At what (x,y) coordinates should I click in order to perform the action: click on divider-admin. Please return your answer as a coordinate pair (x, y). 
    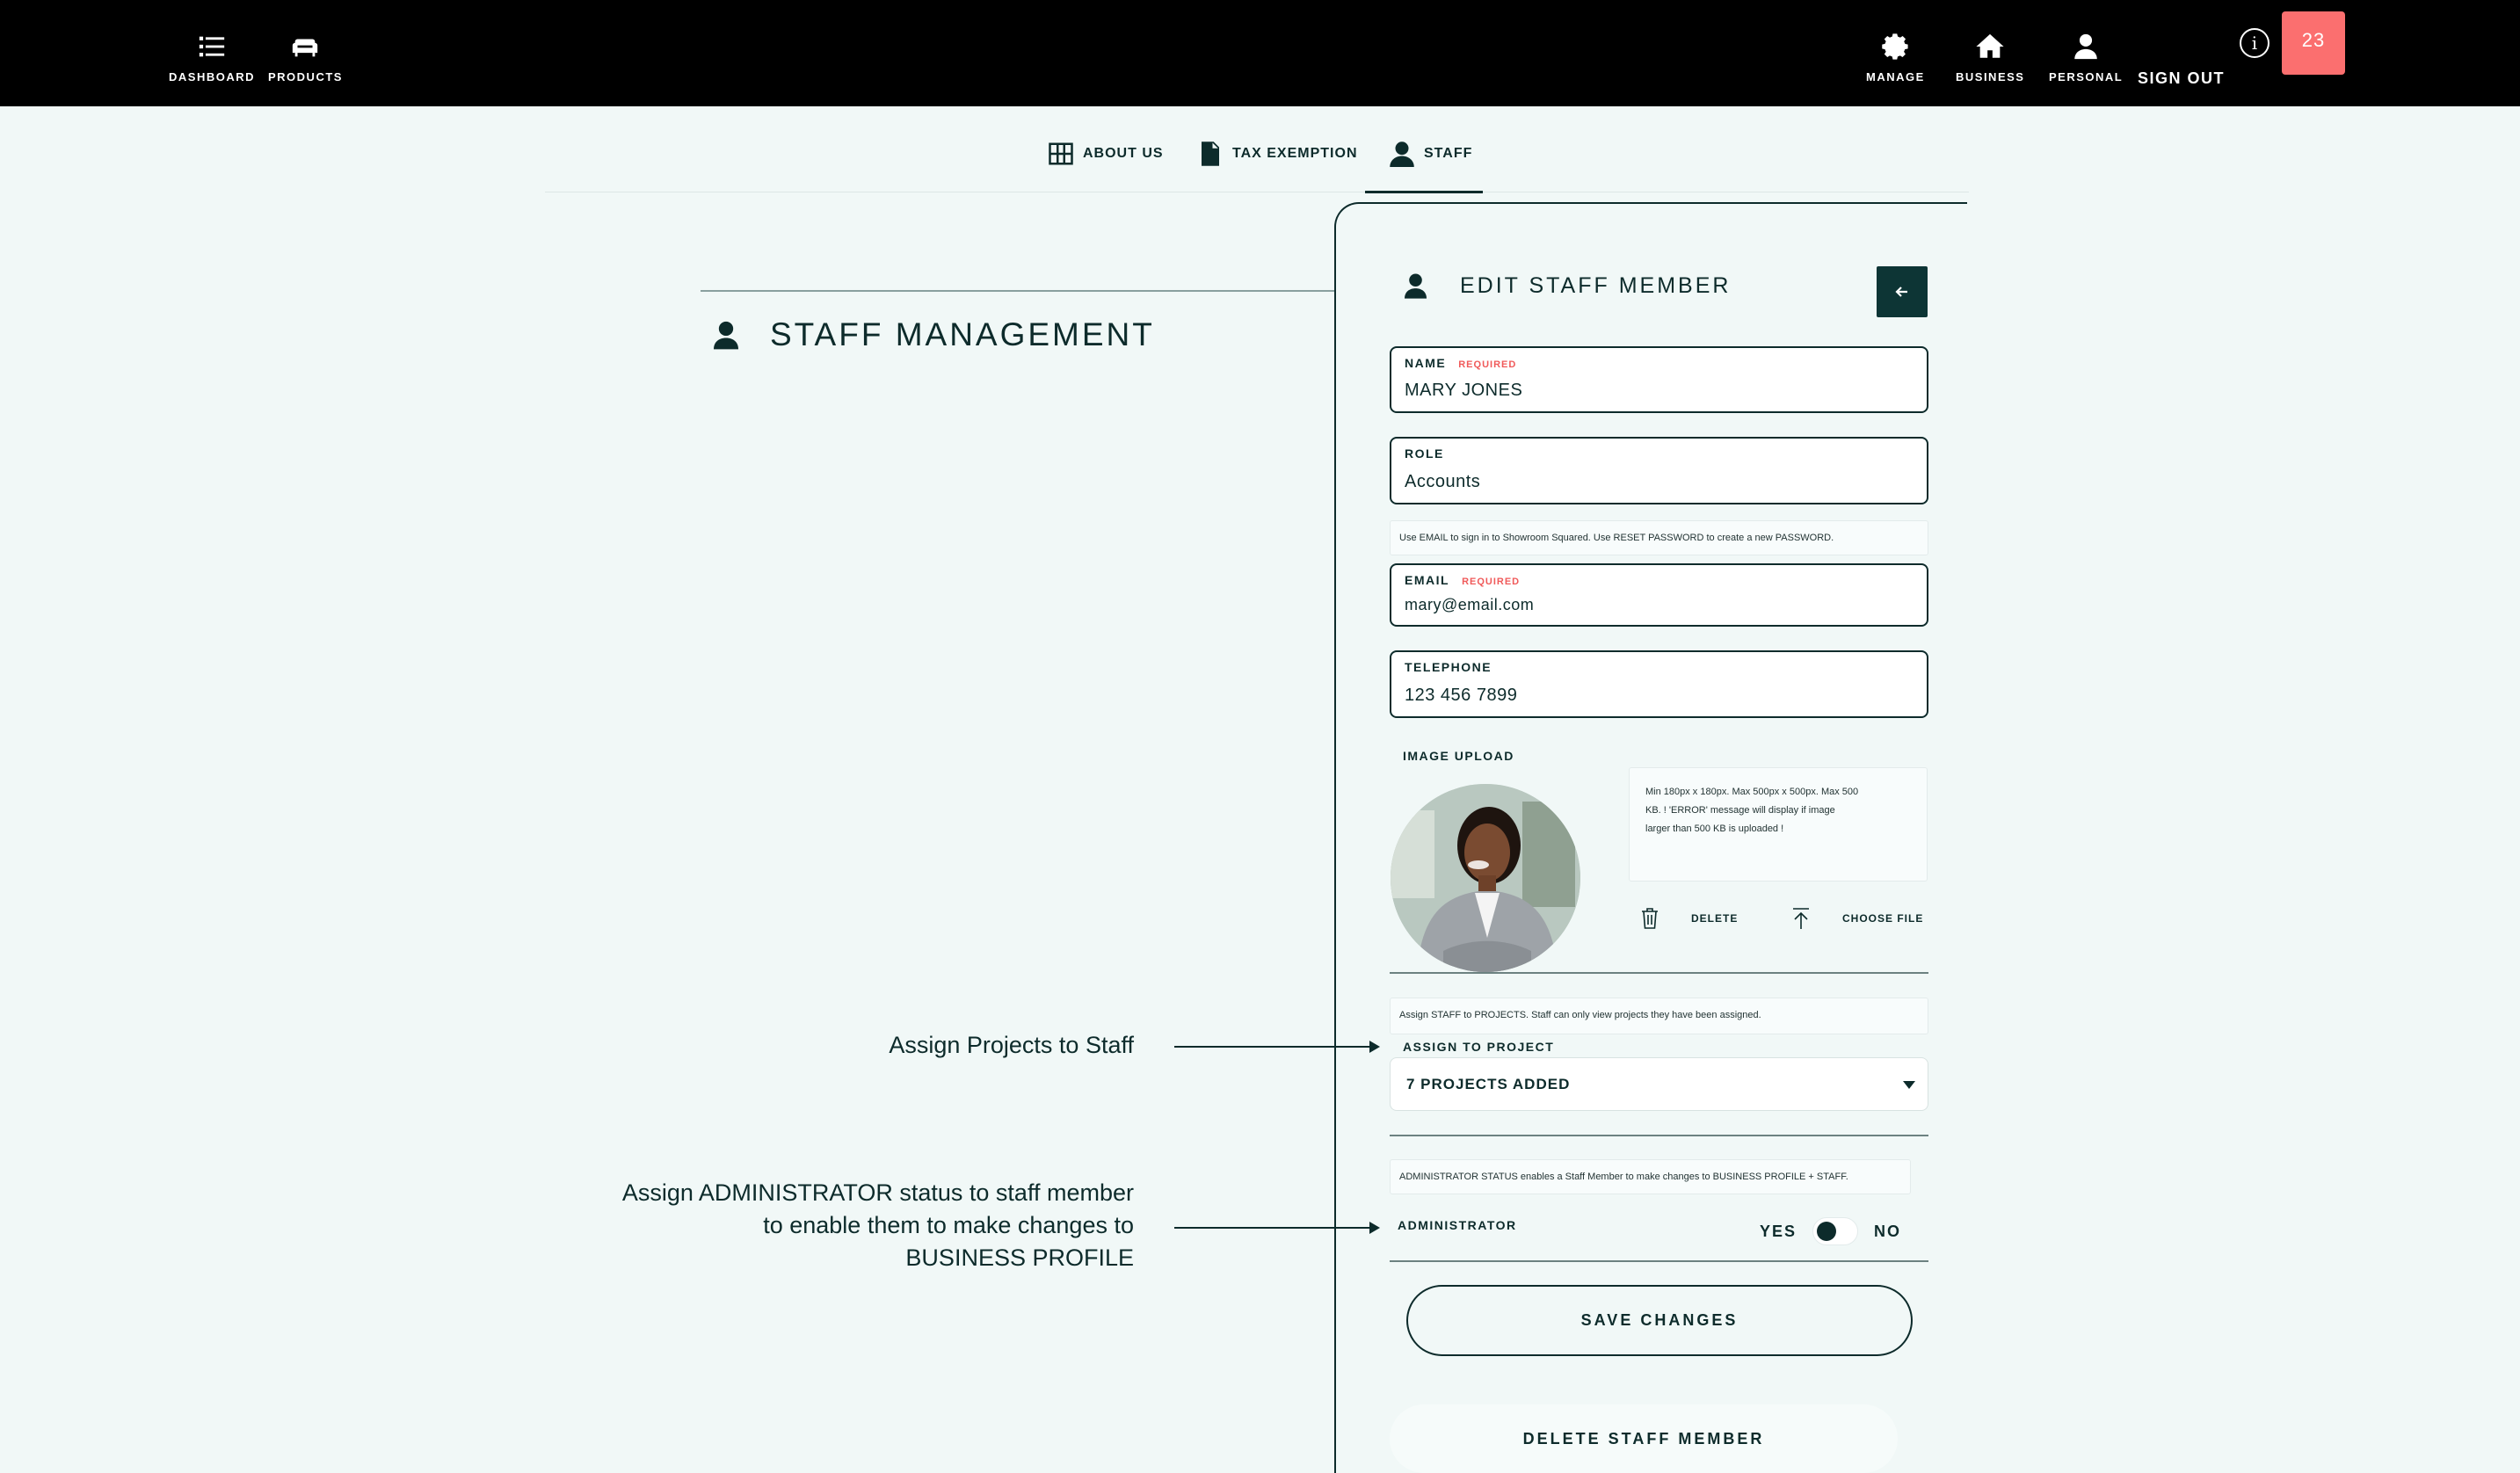
    Looking at the image, I should click on (1659, 1261).